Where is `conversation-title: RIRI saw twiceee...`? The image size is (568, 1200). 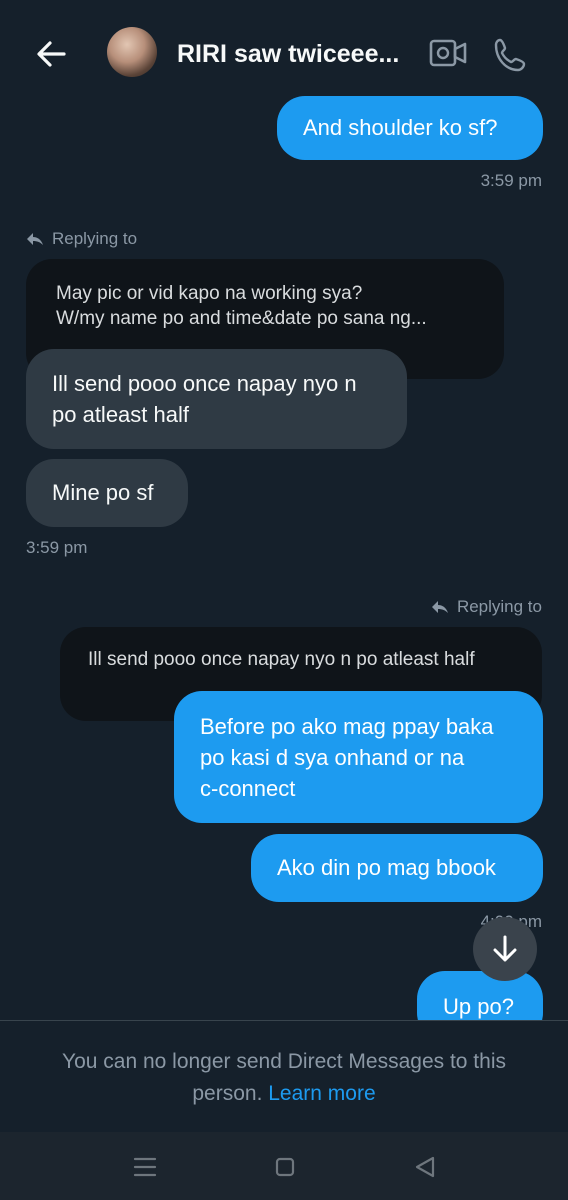 conversation-title: RIRI saw twiceee... is located at coordinates (299, 54).